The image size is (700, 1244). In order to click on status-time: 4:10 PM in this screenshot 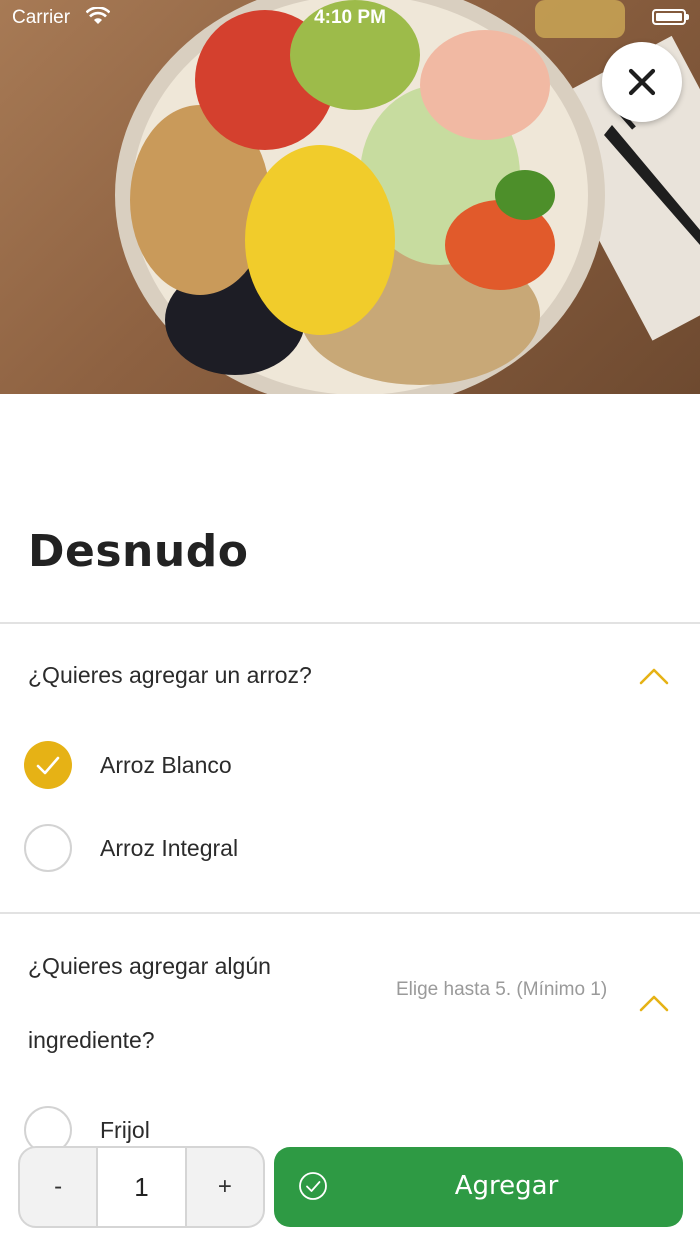, I will do `click(350, 17)`.